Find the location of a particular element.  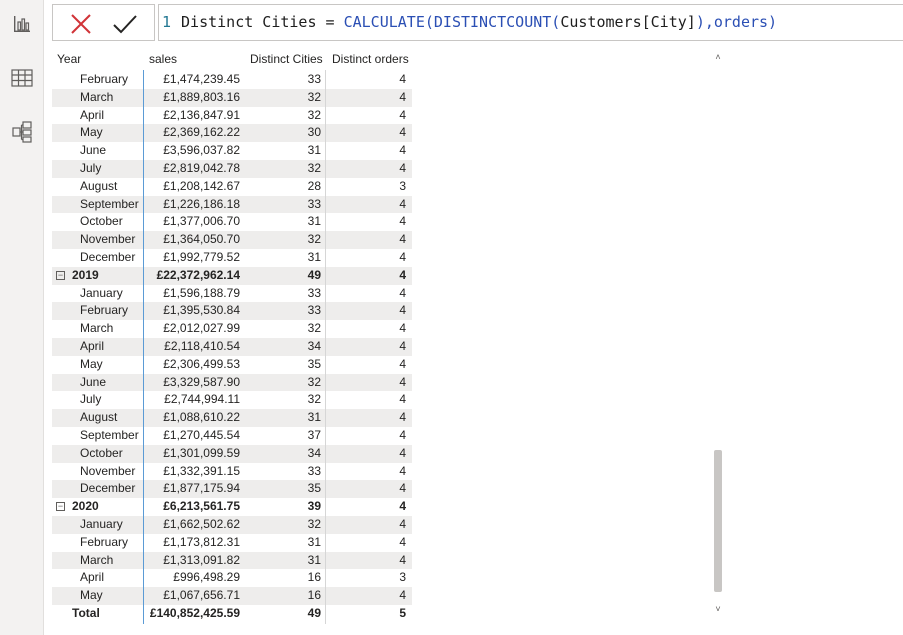

header-year: Year is located at coordinates (69, 59).